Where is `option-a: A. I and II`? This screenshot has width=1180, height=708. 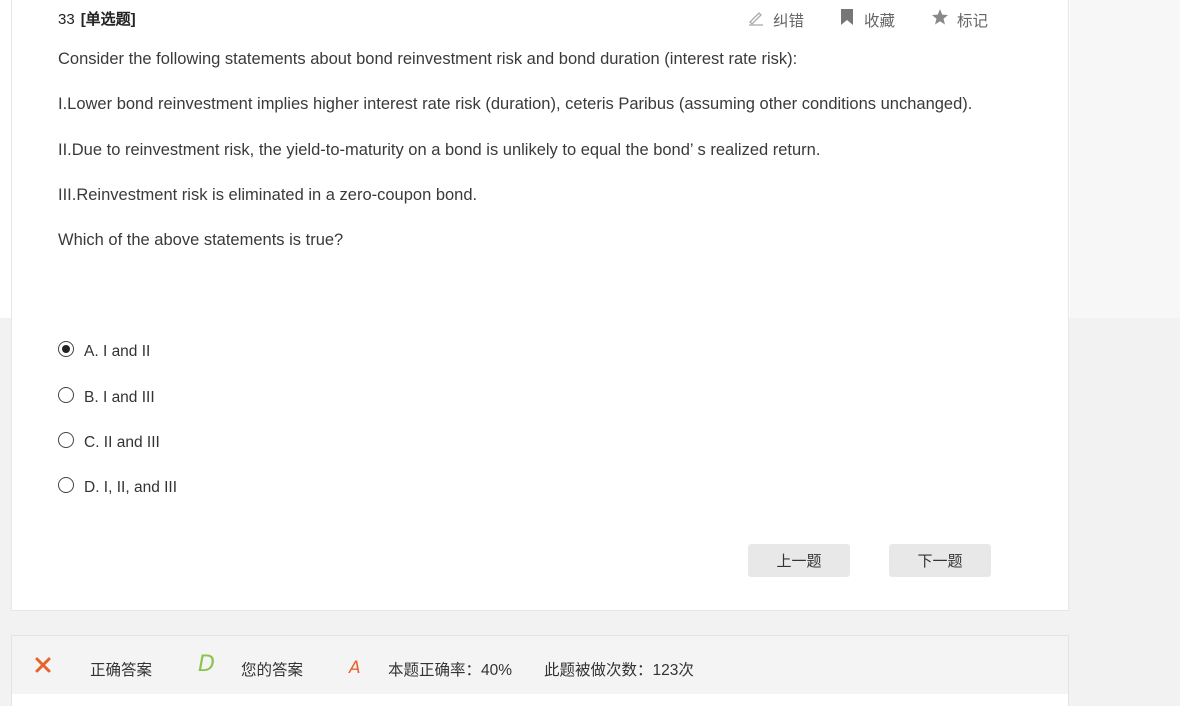
option-a: A. I and II is located at coordinates (104, 351).